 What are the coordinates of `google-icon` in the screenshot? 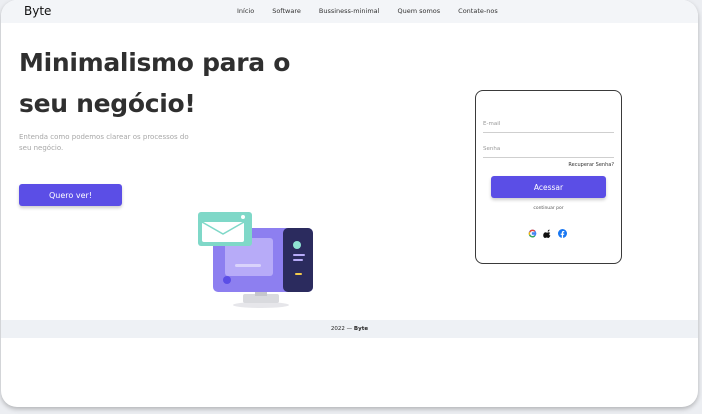 It's located at (532, 233).